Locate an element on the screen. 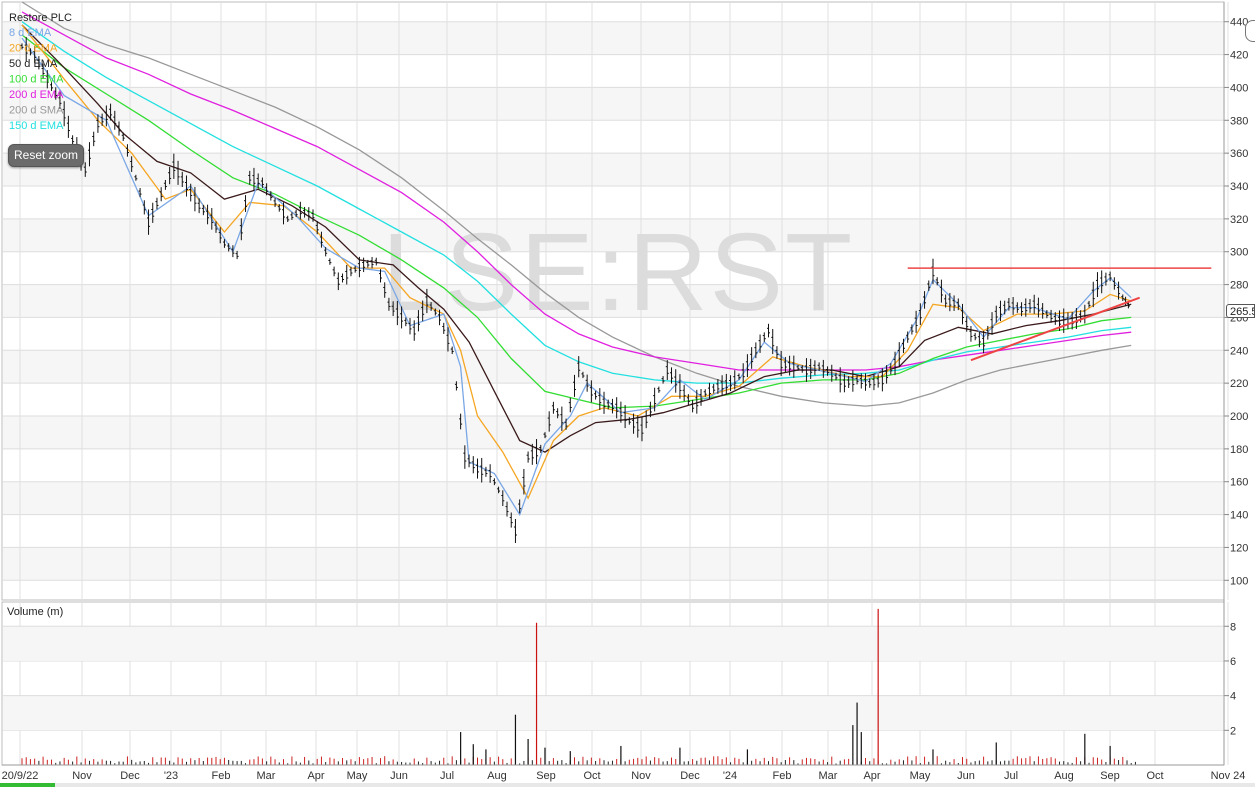  y-tick-label: 140 is located at coordinates (1239, 516).